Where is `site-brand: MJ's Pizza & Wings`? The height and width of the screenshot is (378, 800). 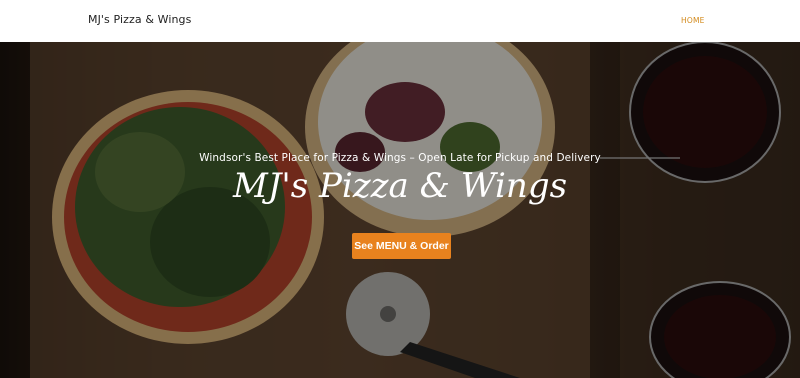 site-brand: MJ's Pizza & Wings is located at coordinates (139, 19).